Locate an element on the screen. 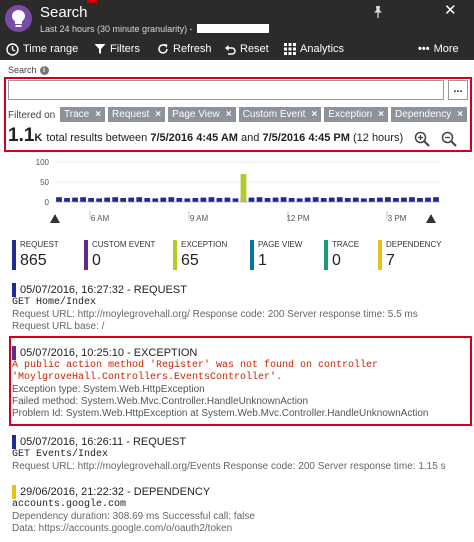  filter-chip-dependency: Dependency × is located at coordinates (429, 114).